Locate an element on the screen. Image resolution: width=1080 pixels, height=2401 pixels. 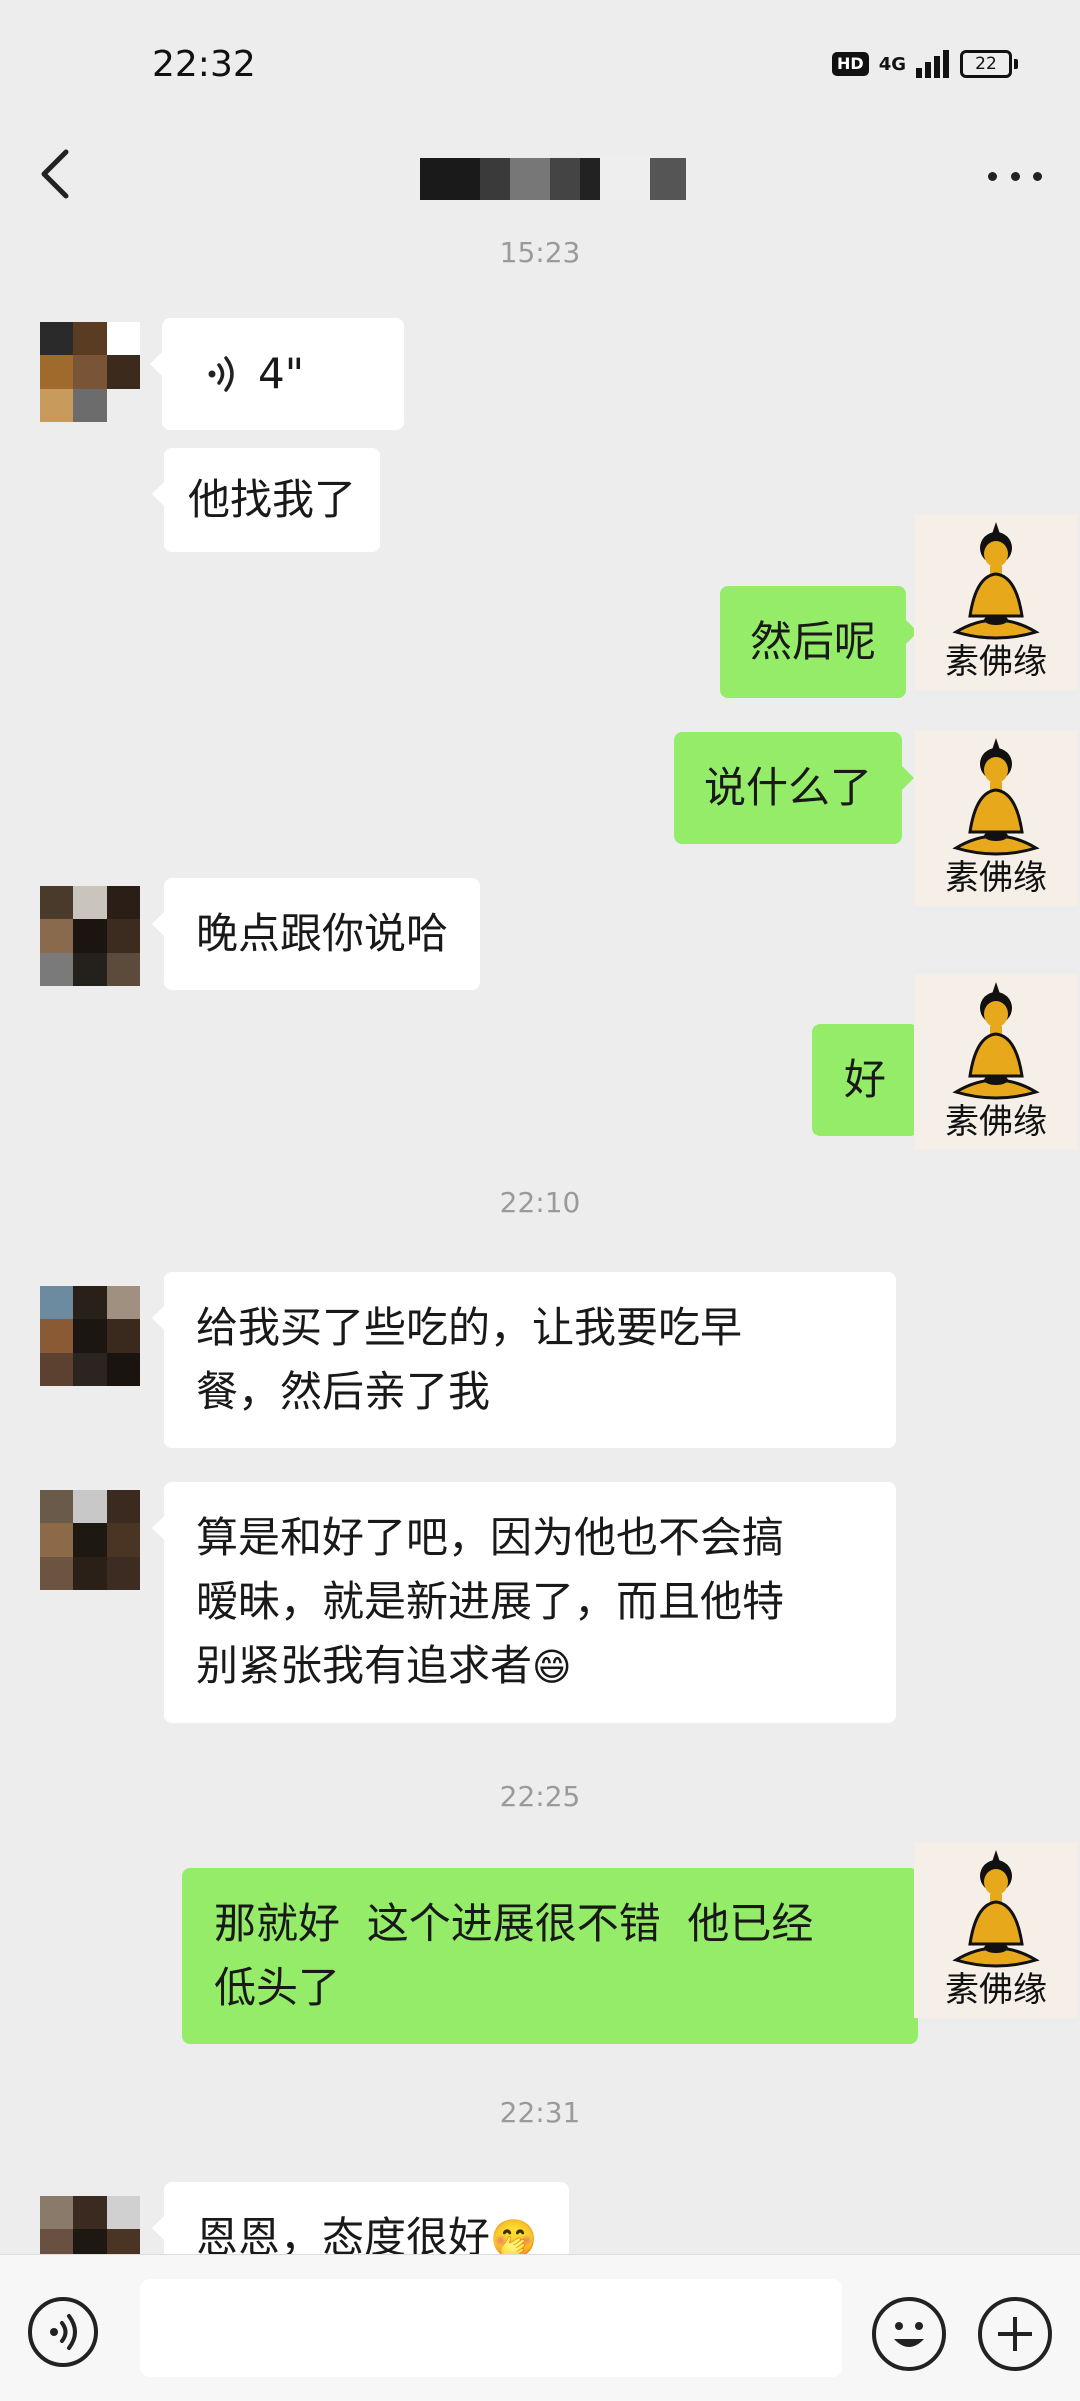
message-bubble: 他找我了 is located at coordinates (266, 500).